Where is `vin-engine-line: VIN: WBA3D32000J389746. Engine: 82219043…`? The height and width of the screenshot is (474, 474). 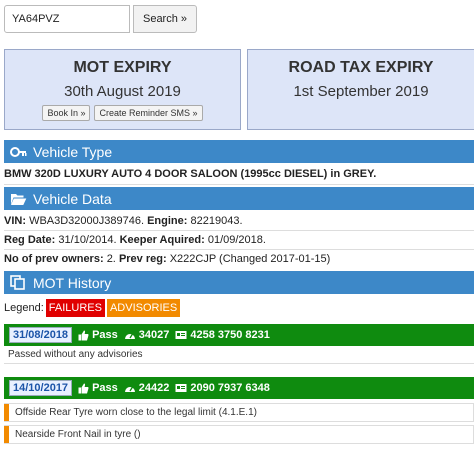
vin-engine-line: VIN: WBA3D32000J389746. Engine: 82219043… is located at coordinates (123, 221).